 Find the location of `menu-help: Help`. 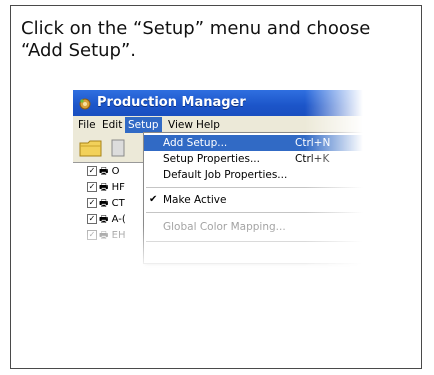

menu-help: Help is located at coordinates (208, 125).